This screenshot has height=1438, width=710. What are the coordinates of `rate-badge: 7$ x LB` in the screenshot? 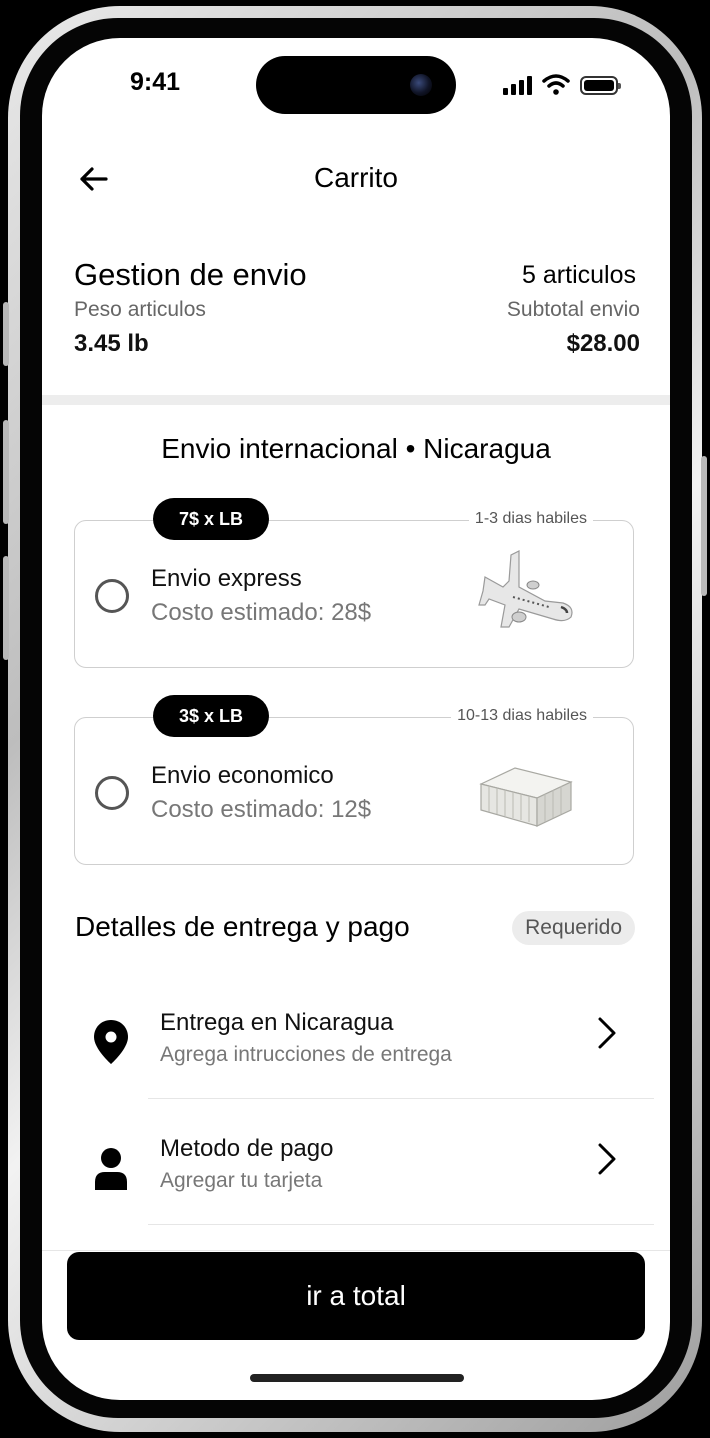 It's located at (211, 519).